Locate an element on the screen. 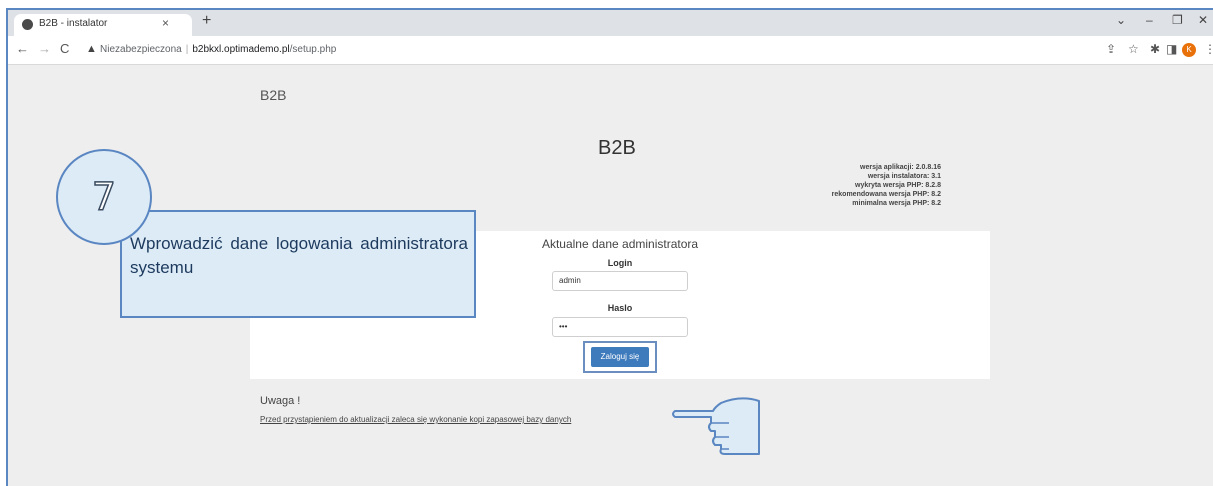  page-title: B2B is located at coordinates (617, 148).